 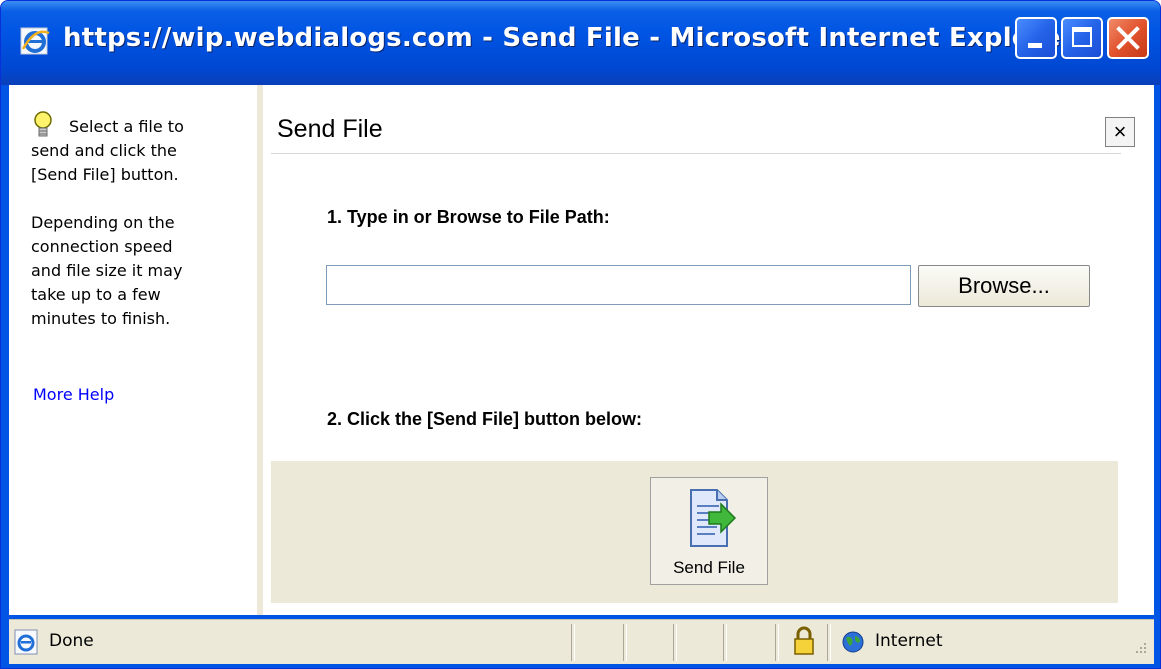 What do you see at coordinates (468, 217) in the screenshot?
I see `step1-label: 1. Type in or Browse to File Path:` at bounding box center [468, 217].